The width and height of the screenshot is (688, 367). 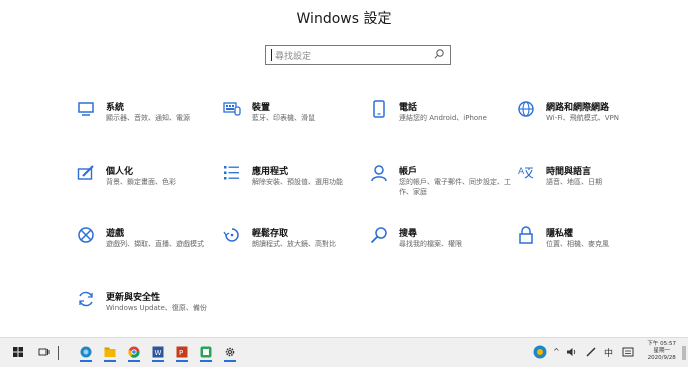 I want to click on category-phone: 電話 連結您的 Android、iPhone, so click(x=442, y=122).